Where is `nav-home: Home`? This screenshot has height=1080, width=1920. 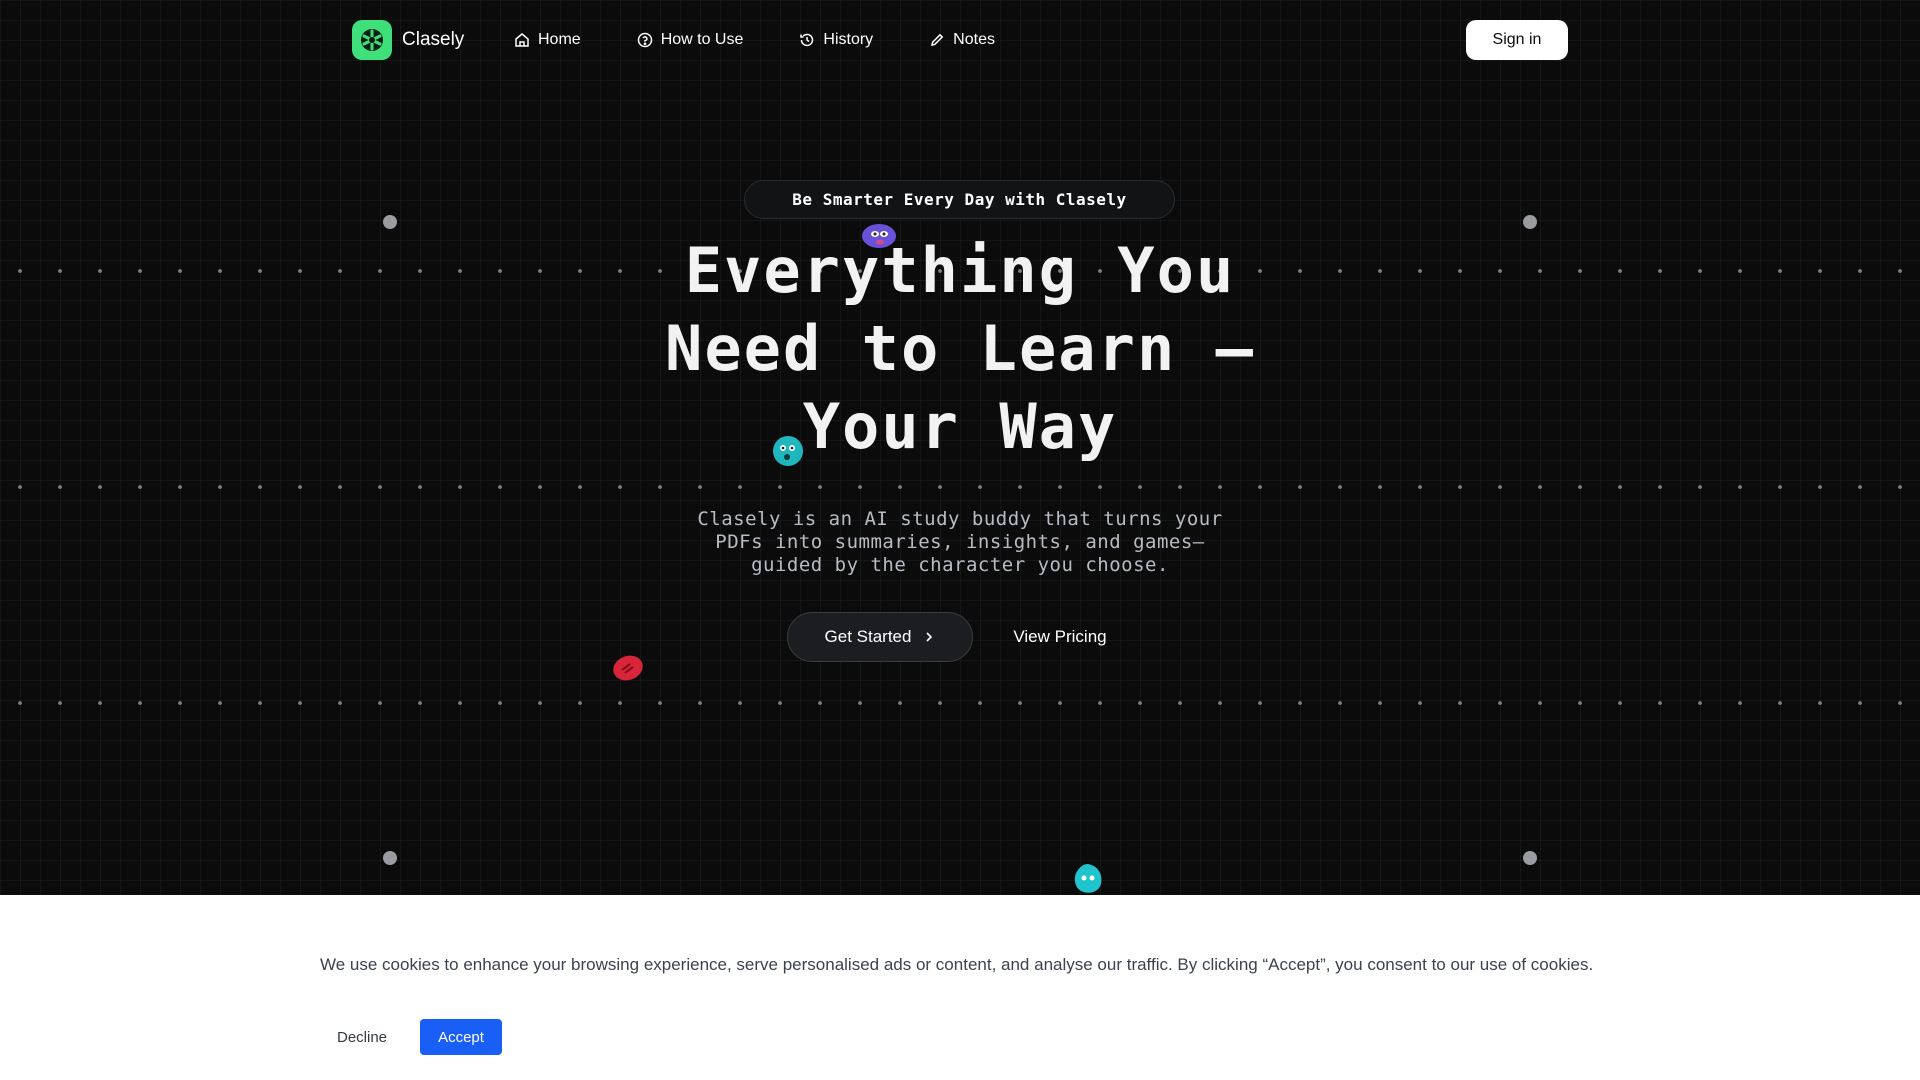 nav-home: Home is located at coordinates (547, 40).